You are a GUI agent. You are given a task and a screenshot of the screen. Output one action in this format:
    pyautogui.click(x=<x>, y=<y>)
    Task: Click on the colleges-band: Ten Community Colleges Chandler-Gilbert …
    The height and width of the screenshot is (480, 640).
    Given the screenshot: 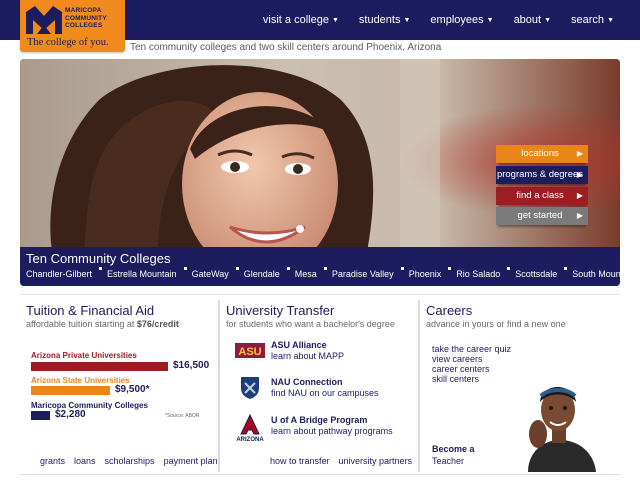 What is the action you would take?
    pyautogui.click(x=320, y=266)
    